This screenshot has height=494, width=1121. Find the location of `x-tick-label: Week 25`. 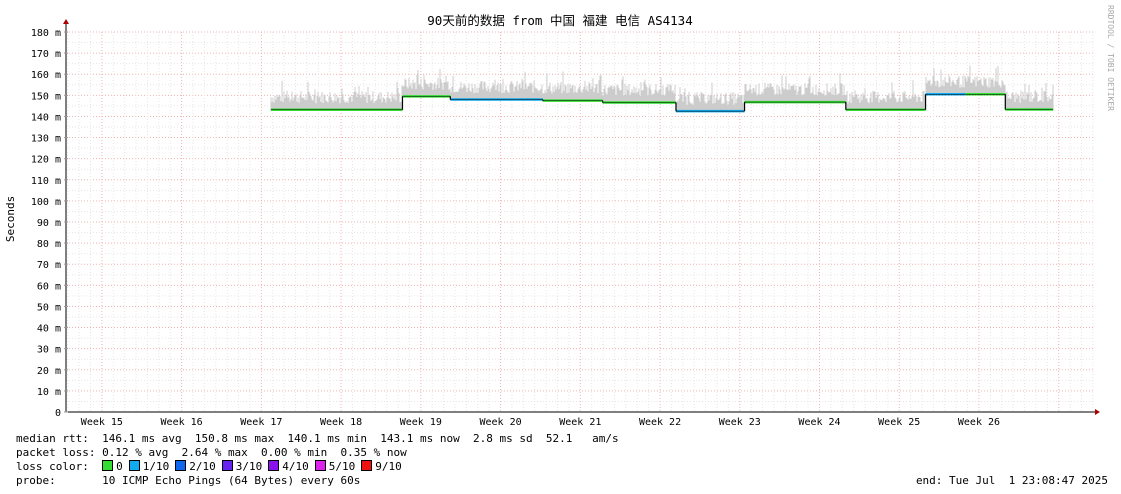

x-tick-label: Week 25 is located at coordinates (899, 422).